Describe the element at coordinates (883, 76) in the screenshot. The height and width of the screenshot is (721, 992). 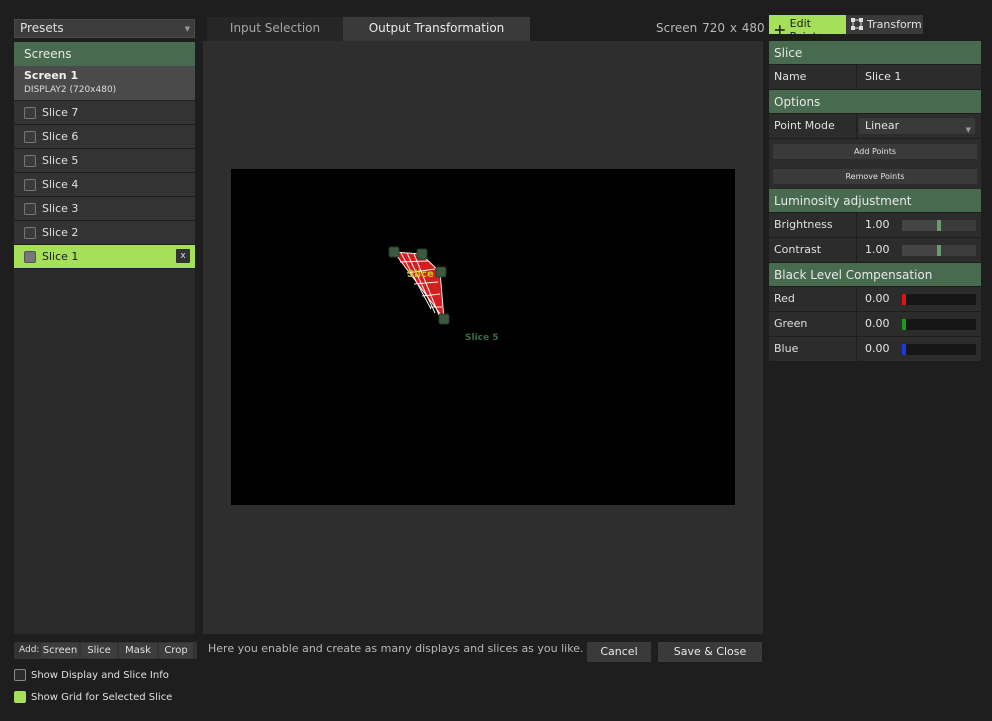
I see `name-field: Slice 1` at that location.